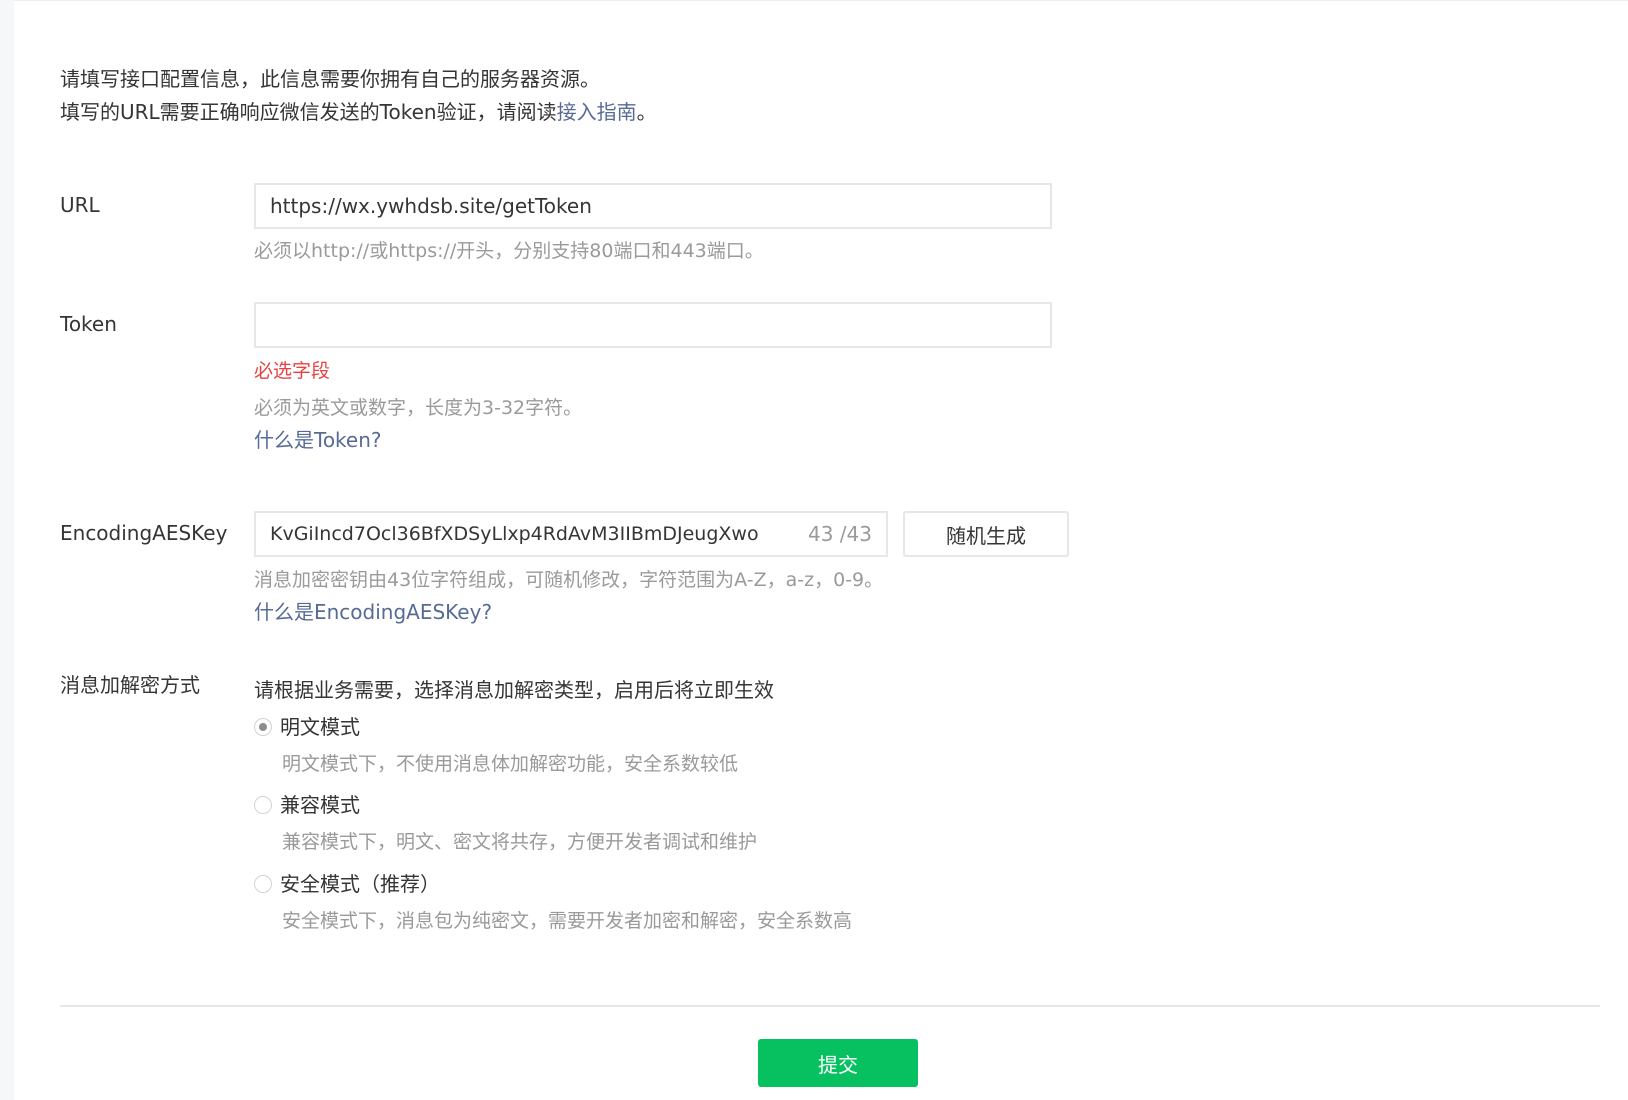 This screenshot has height=1100, width=1628. I want to click on aes-key-label: EncodingAESKey, so click(144, 533).